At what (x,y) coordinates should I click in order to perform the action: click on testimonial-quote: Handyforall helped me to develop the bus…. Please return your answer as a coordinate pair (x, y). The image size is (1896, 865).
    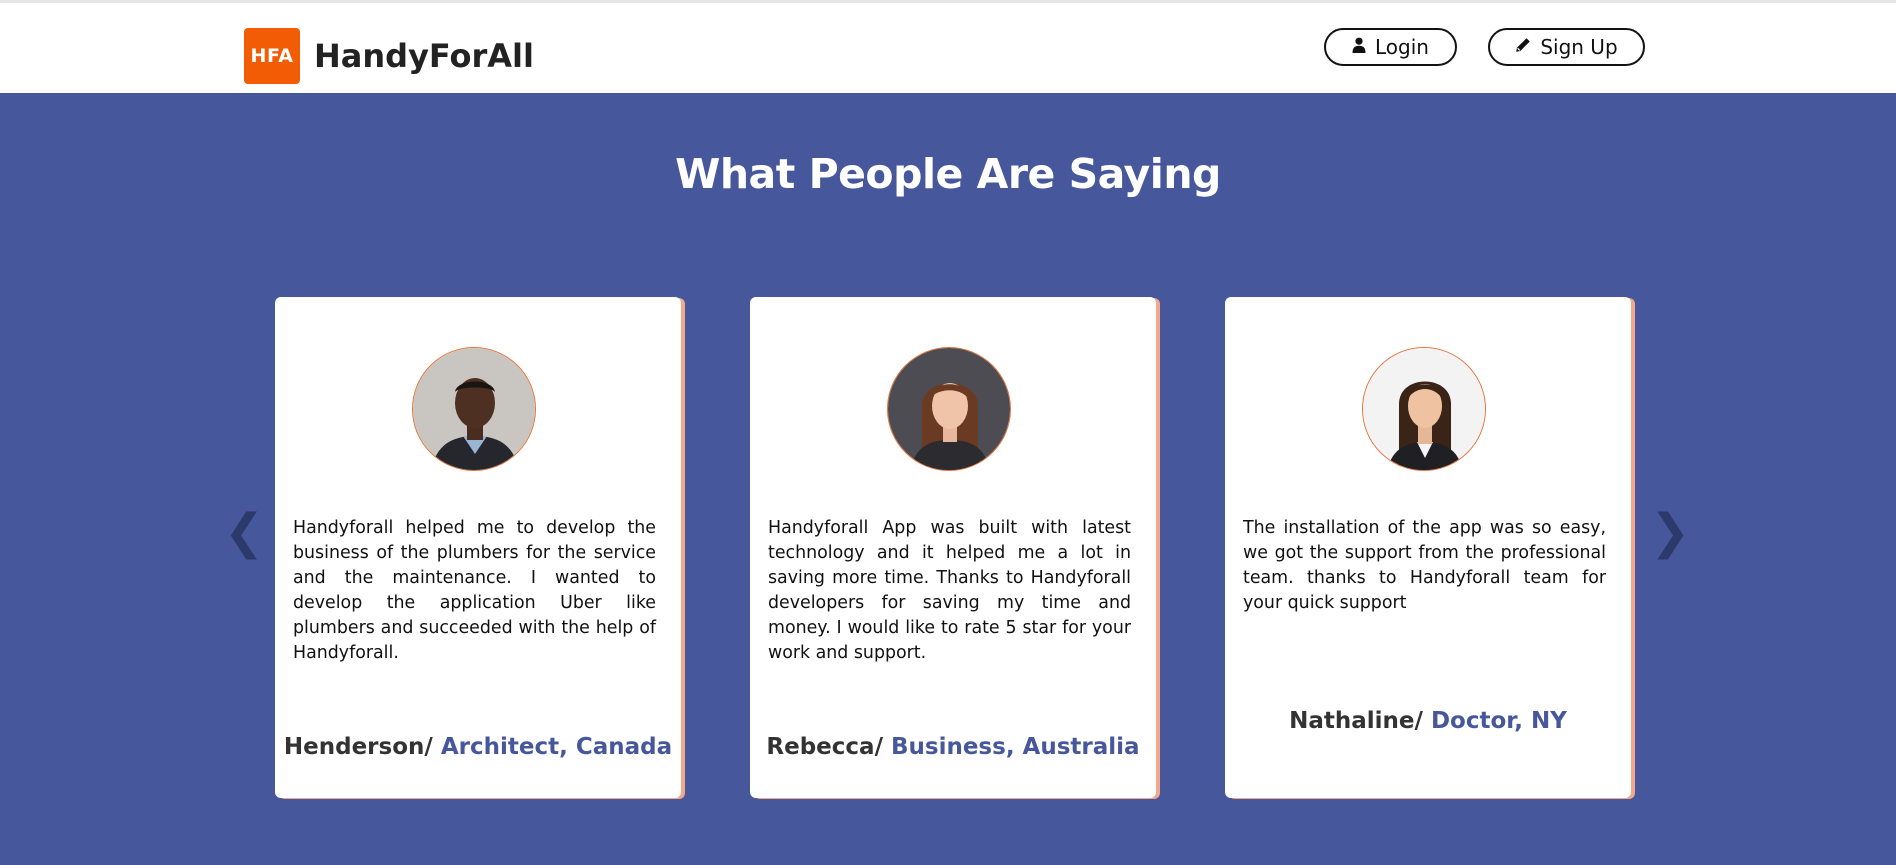
    Looking at the image, I should click on (474, 590).